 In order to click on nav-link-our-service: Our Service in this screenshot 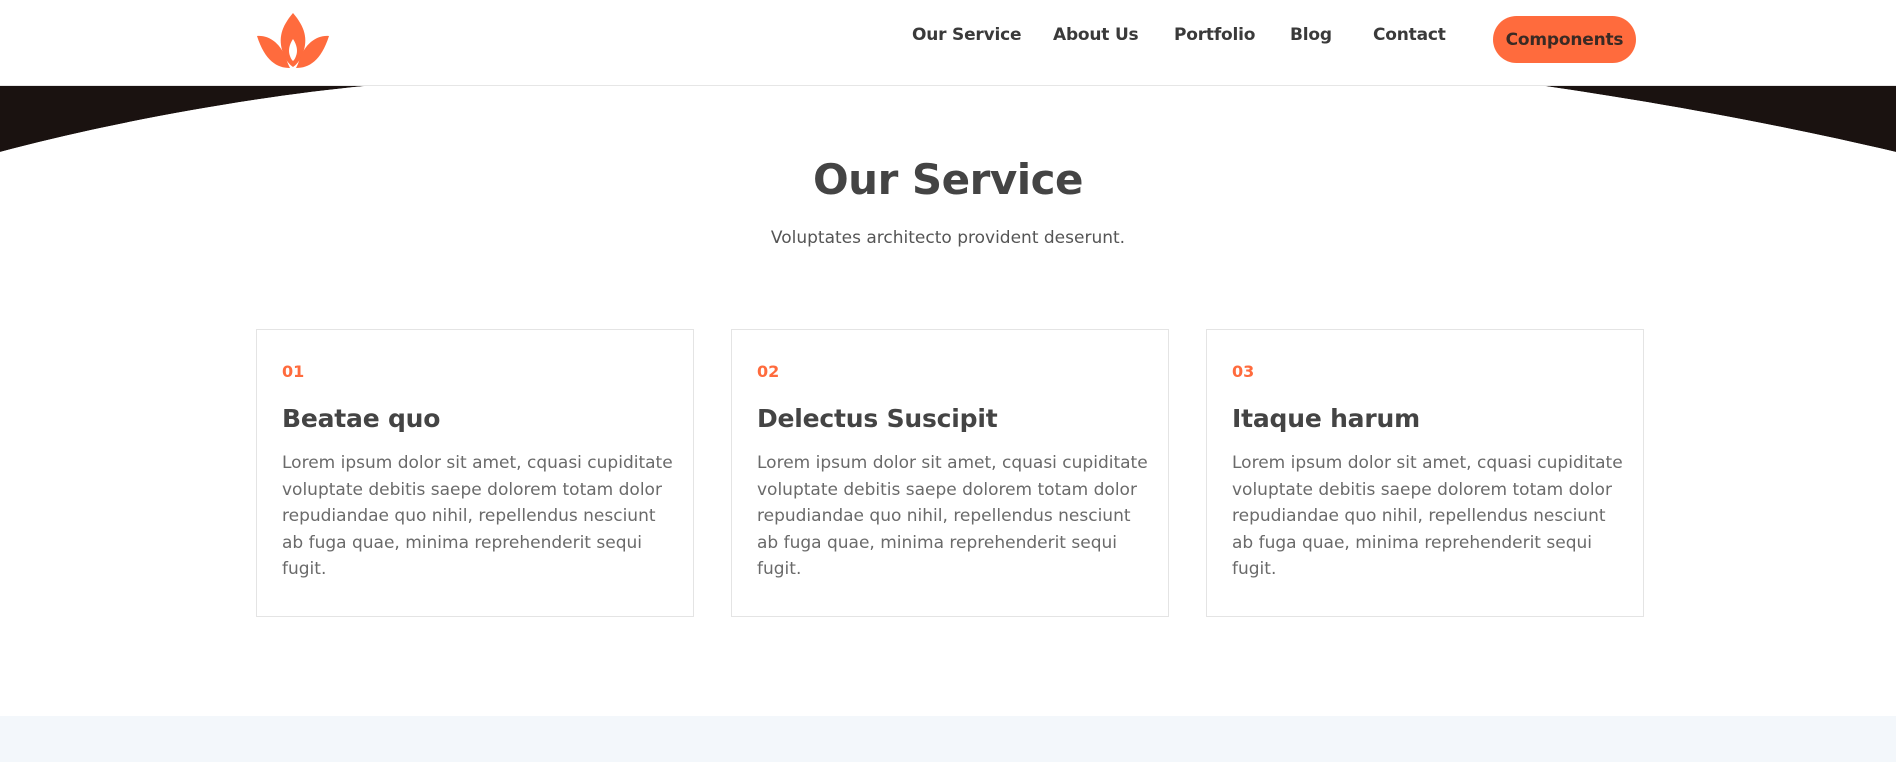, I will do `click(967, 35)`.